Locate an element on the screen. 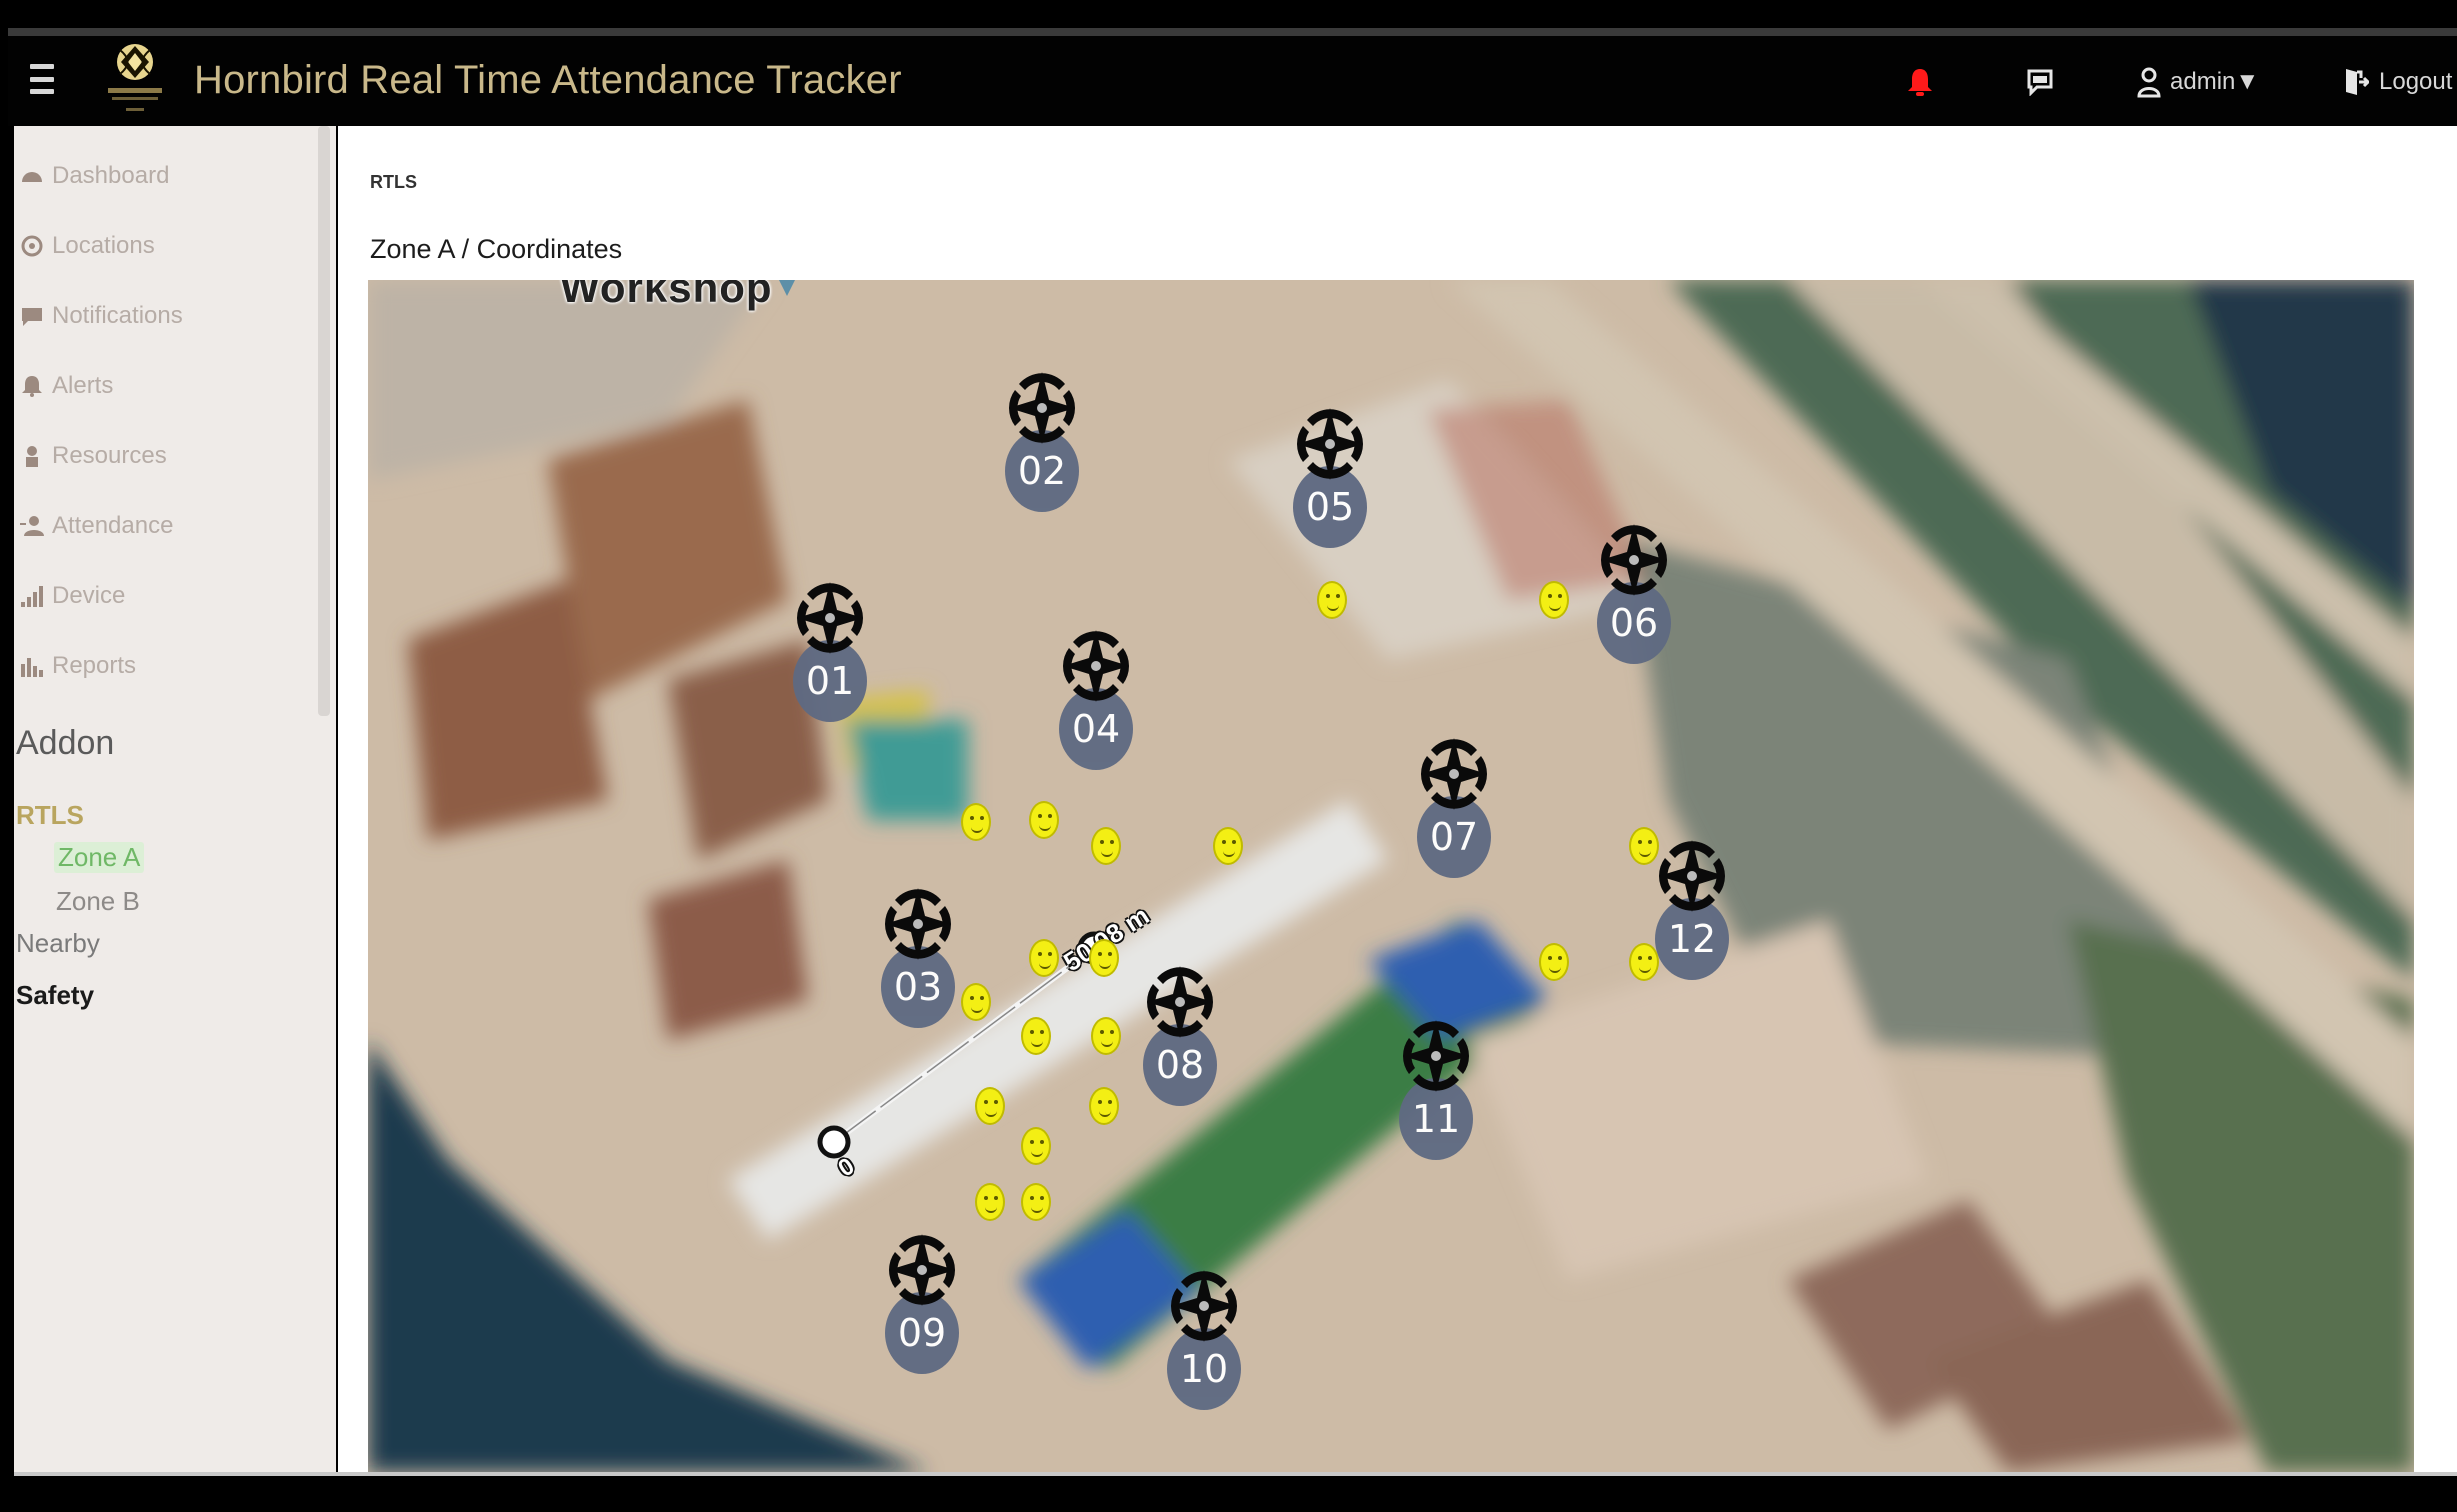 Image resolution: width=2457 pixels, height=1512 pixels. app-title: Hornbird Real Time Attendance Tracker is located at coordinates (548, 80).